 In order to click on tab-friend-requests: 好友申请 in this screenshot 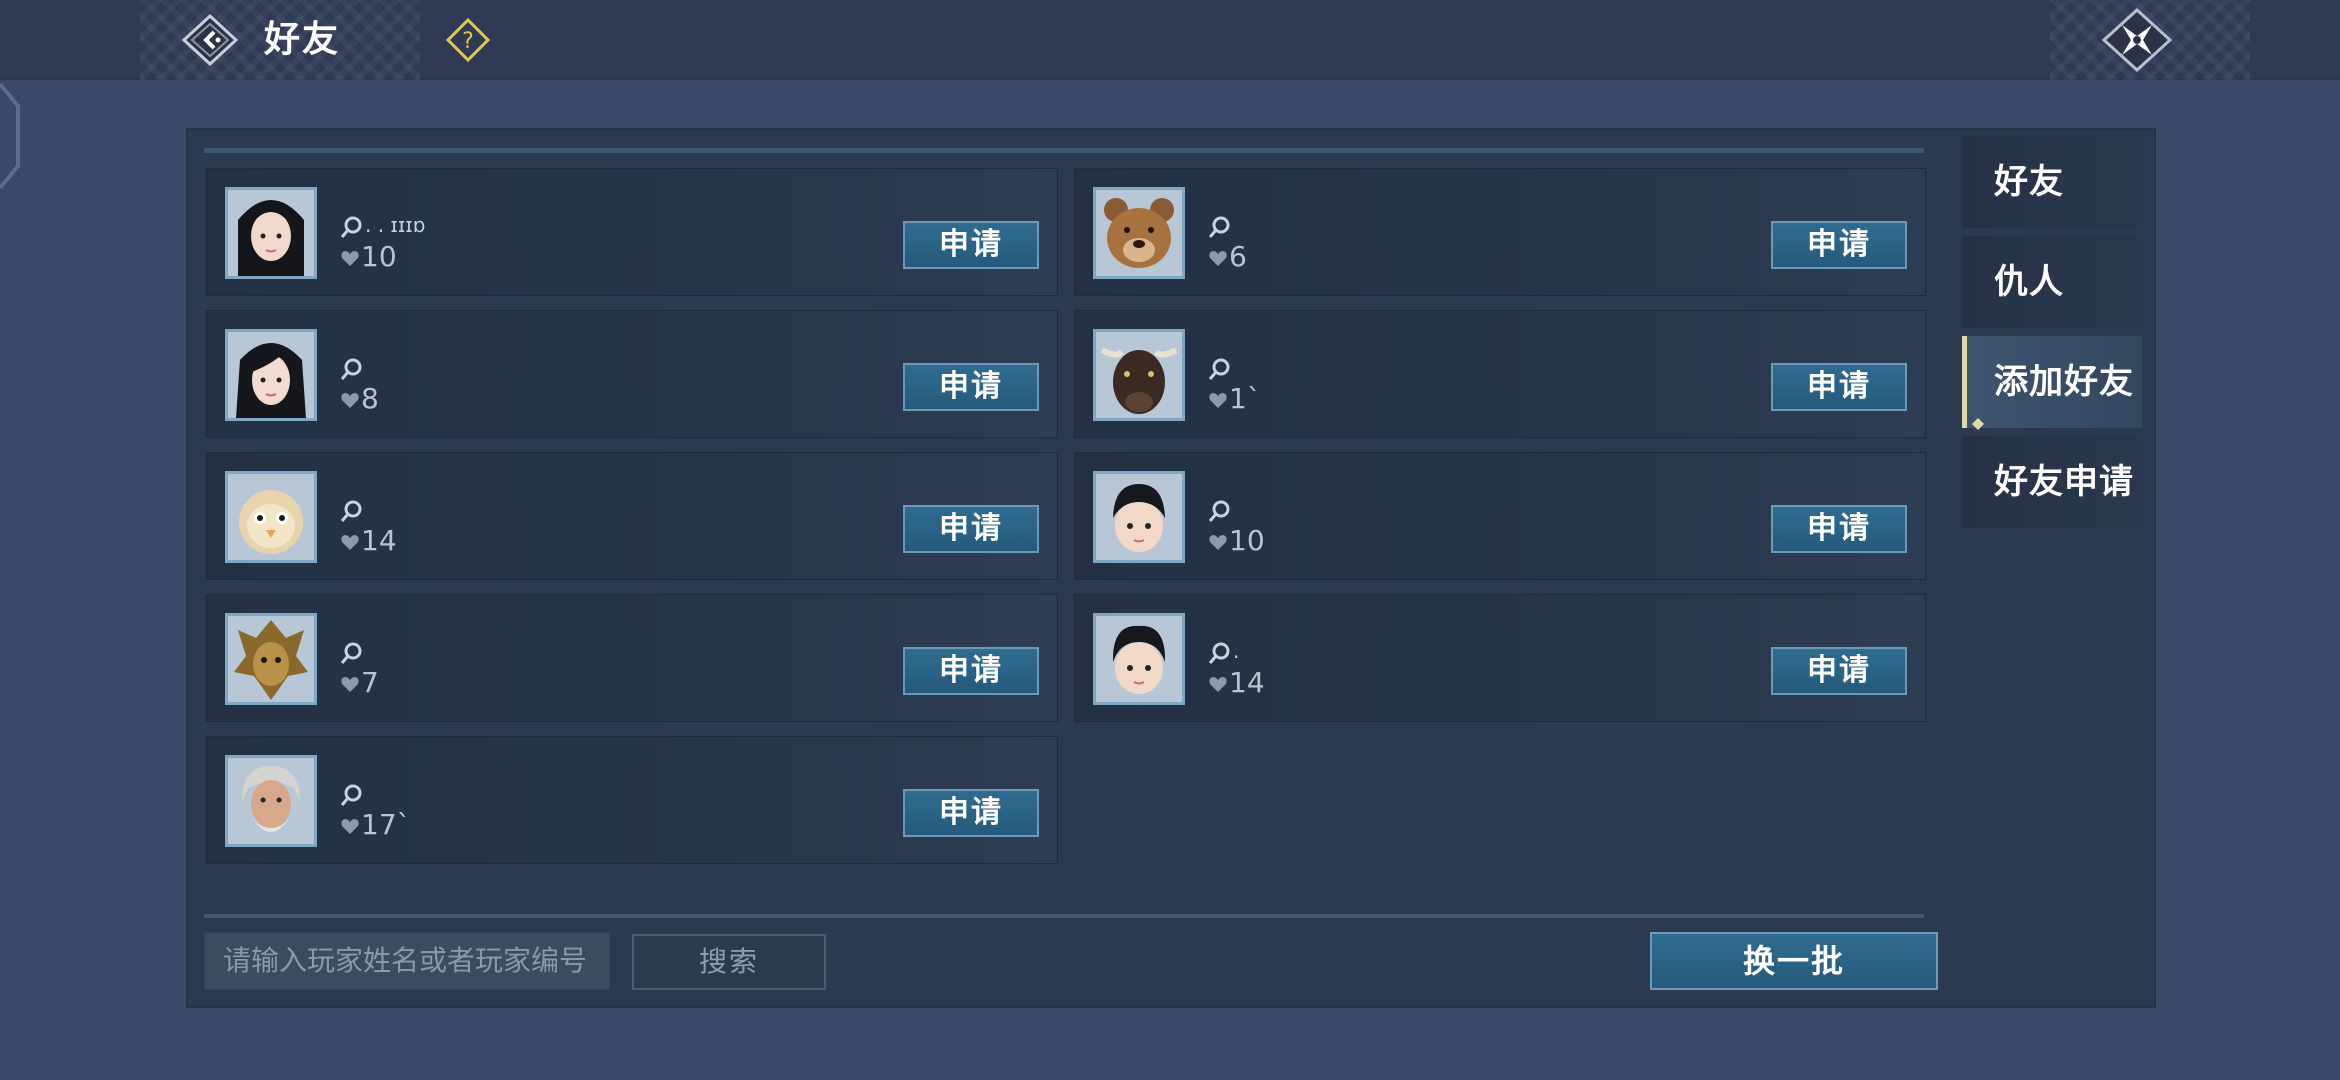, I will do `click(2052, 482)`.